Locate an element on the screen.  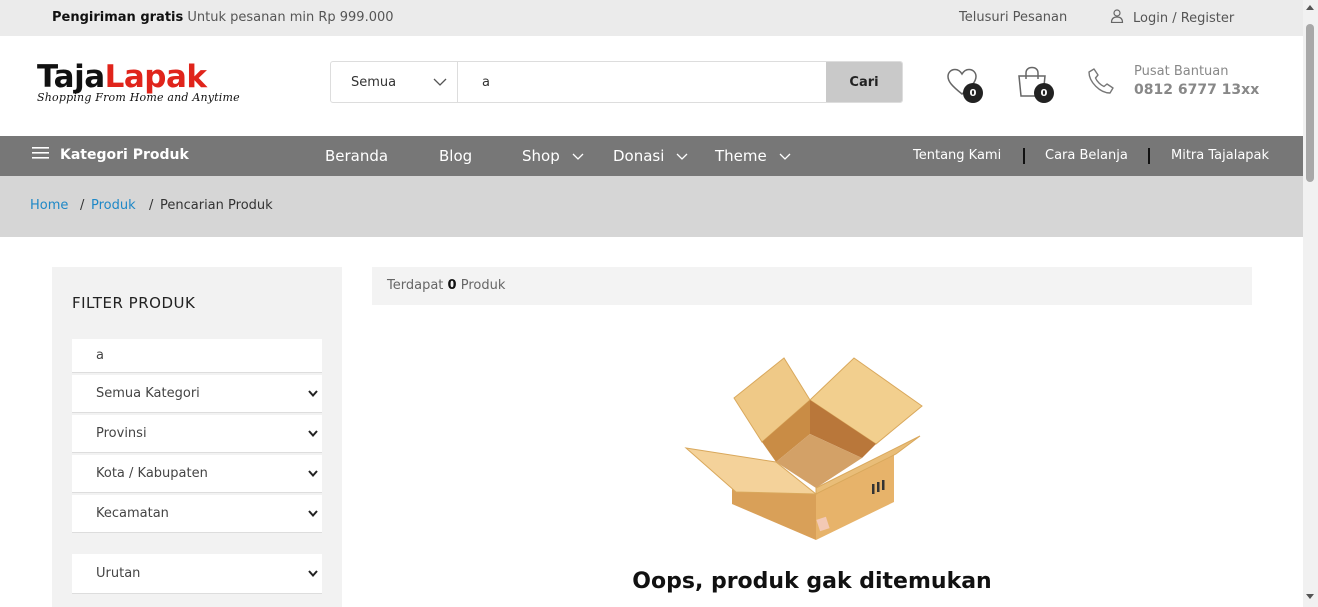
result-count-bar: Terdapat 0 Produk is located at coordinates (812, 286).